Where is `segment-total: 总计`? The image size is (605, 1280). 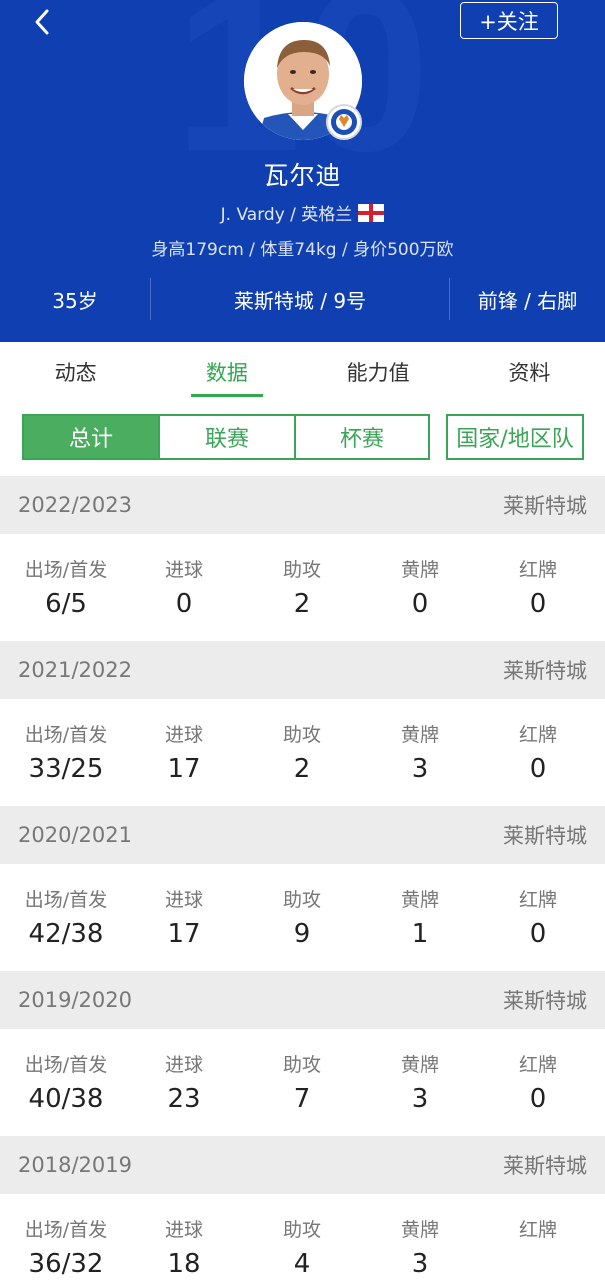 segment-total: 总计 is located at coordinates (91, 437).